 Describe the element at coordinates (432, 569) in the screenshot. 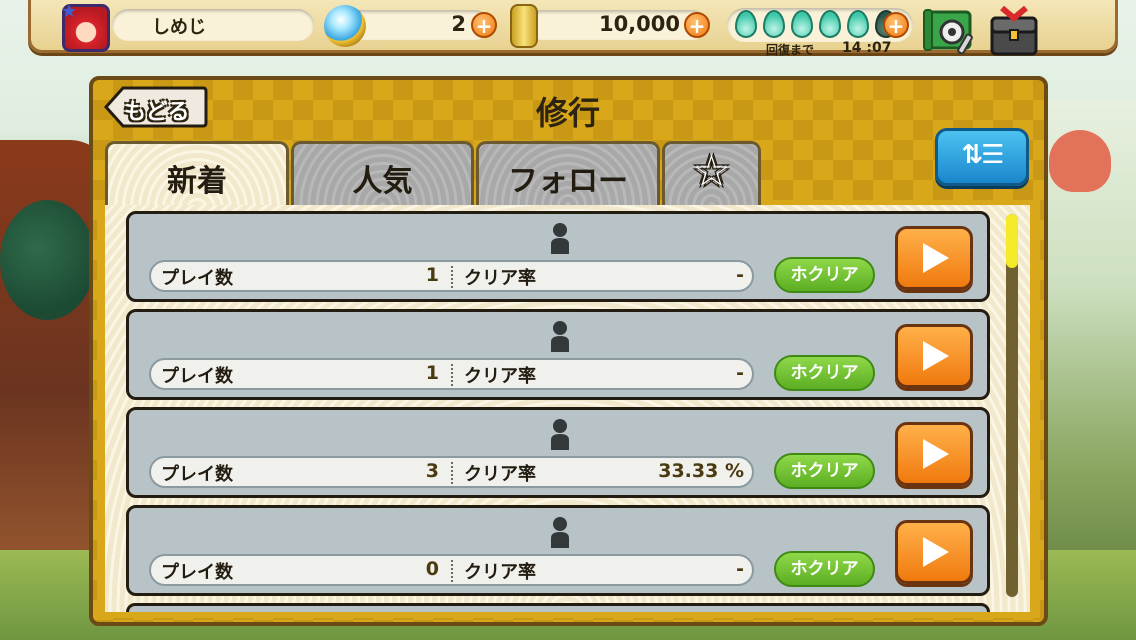

I see `play-count-value: 0` at that location.